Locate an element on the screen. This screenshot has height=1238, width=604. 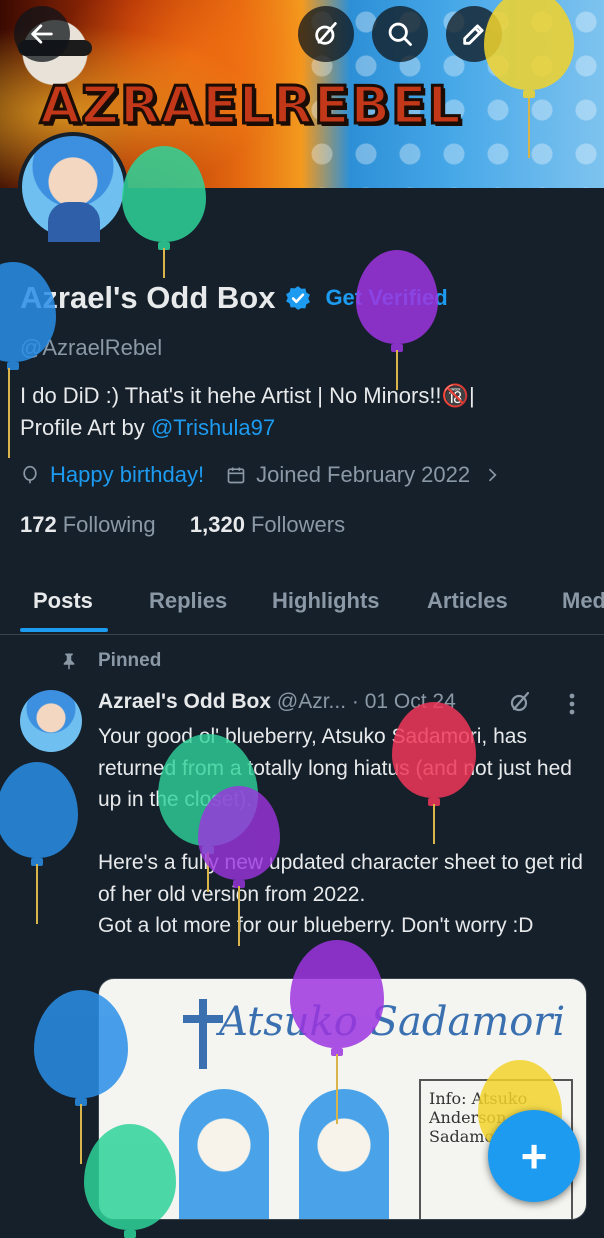
bio-line-2: Profile Art by @Trishula97 is located at coordinates (300, 428).